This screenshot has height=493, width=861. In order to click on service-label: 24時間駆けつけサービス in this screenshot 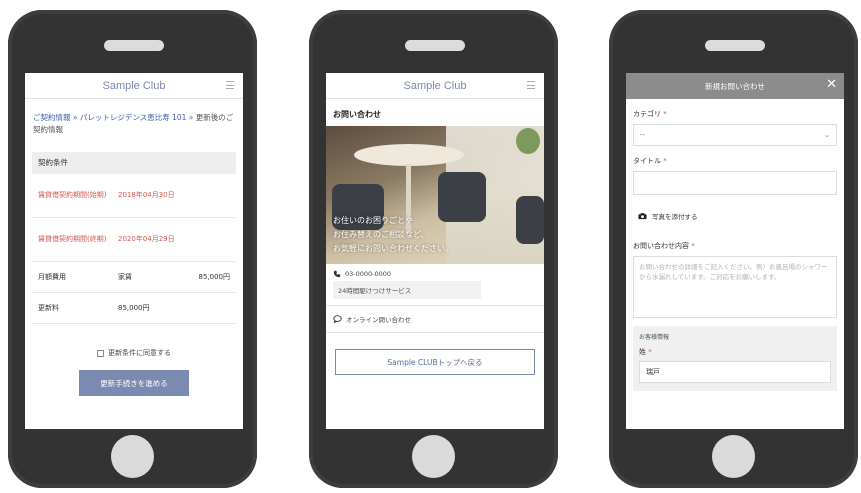, I will do `click(407, 290)`.